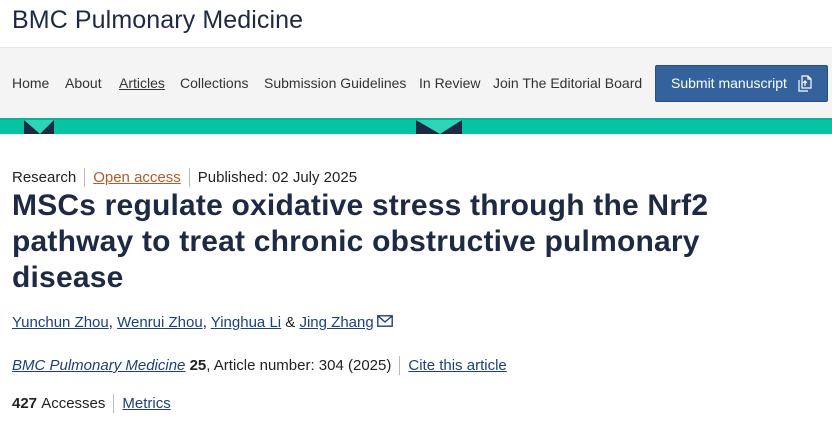 The width and height of the screenshot is (832, 428). What do you see at coordinates (73, 403) in the screenshot?
I see `access-label: Accesses` at bounding box center [73, 403].